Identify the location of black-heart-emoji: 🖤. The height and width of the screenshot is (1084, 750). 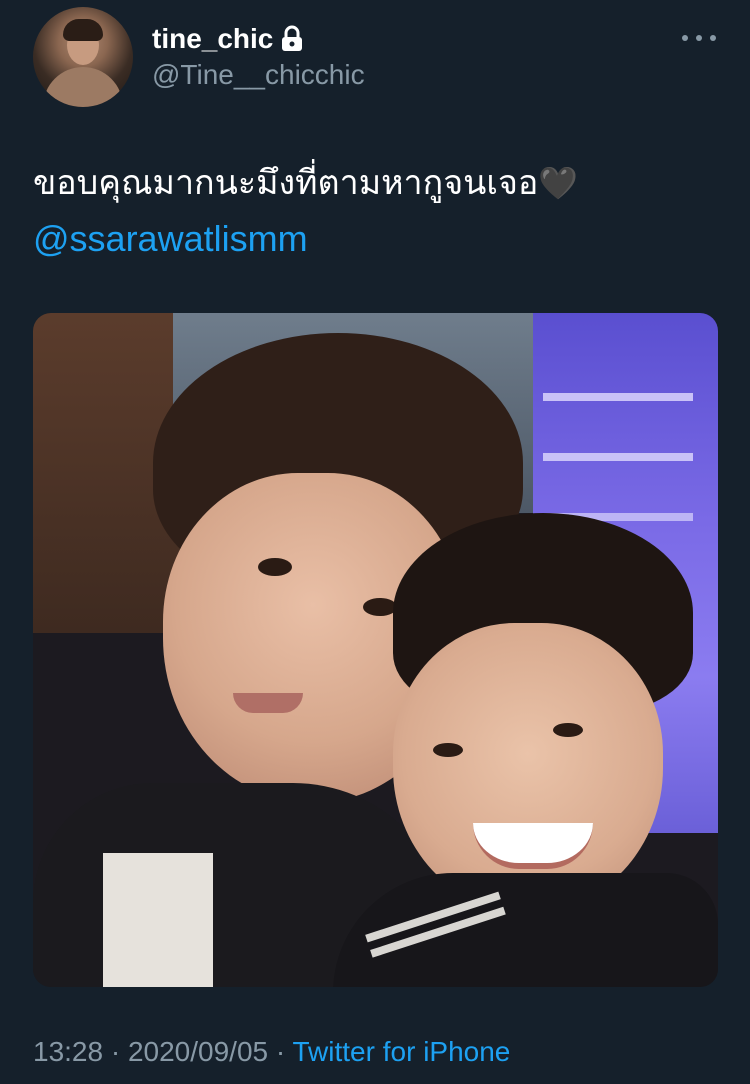
(558, 183).